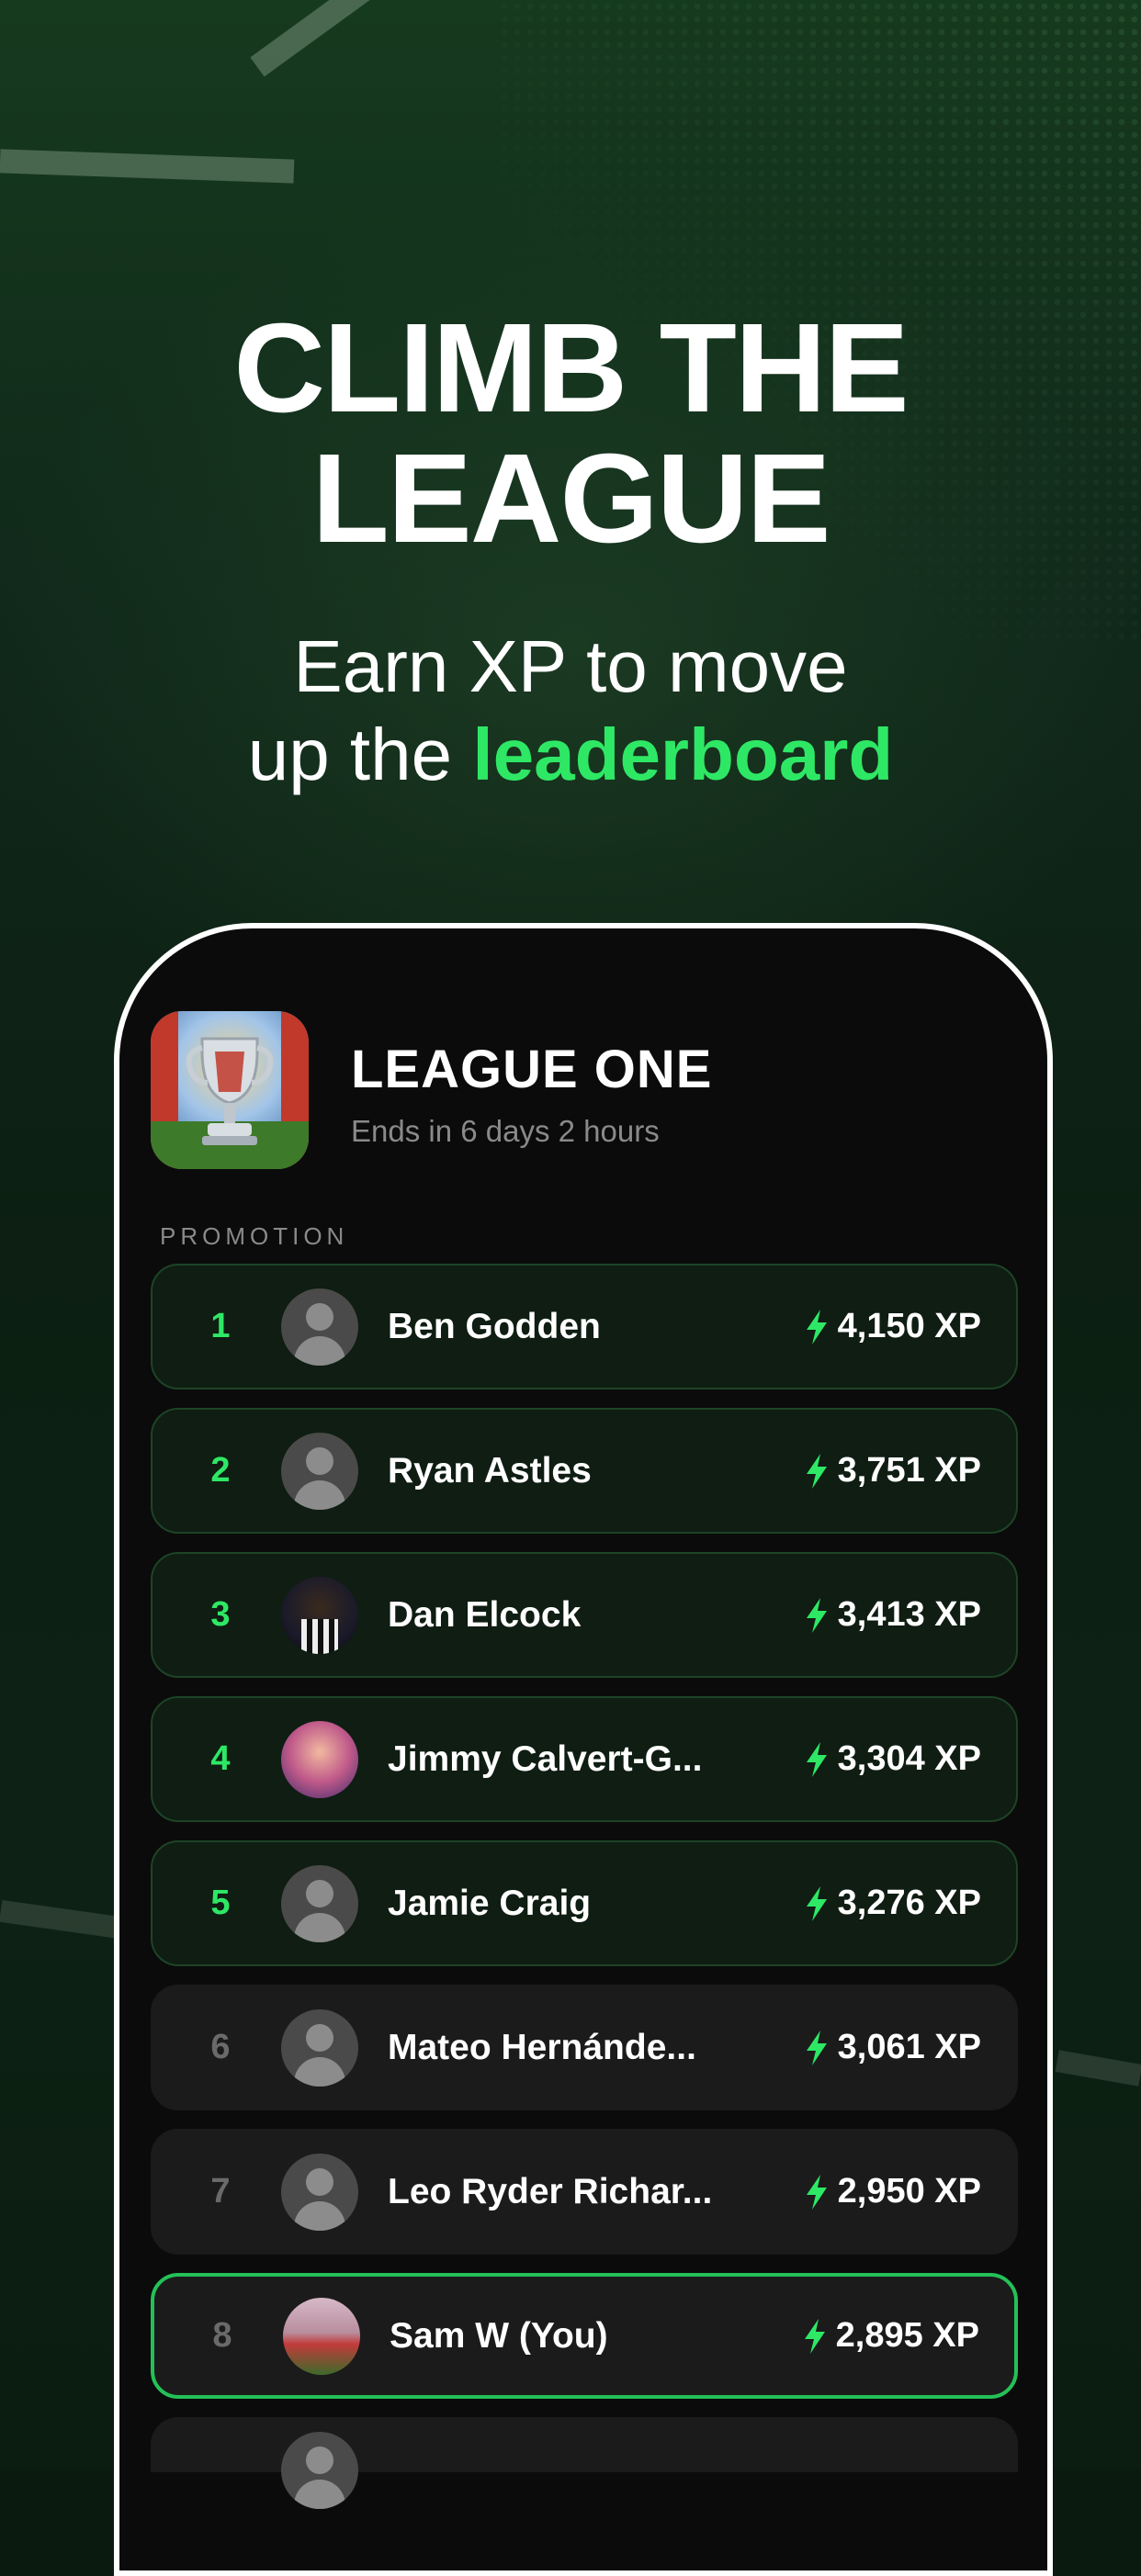 The image size is (1141, 2576). I want to click on rank-number: 1, so click(220, 1326).